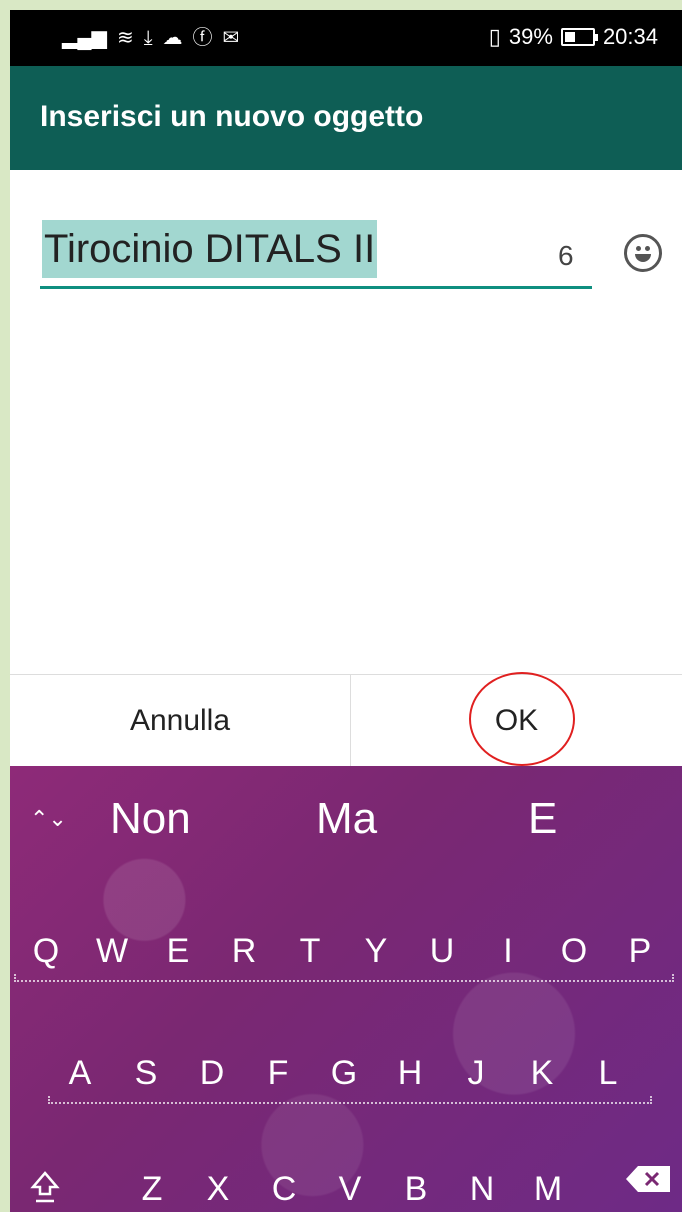 This screenshot has width=682, height=1212. Describe the element at coordinates (548, 1189) in the screenshot. I see `key: M` at that location.